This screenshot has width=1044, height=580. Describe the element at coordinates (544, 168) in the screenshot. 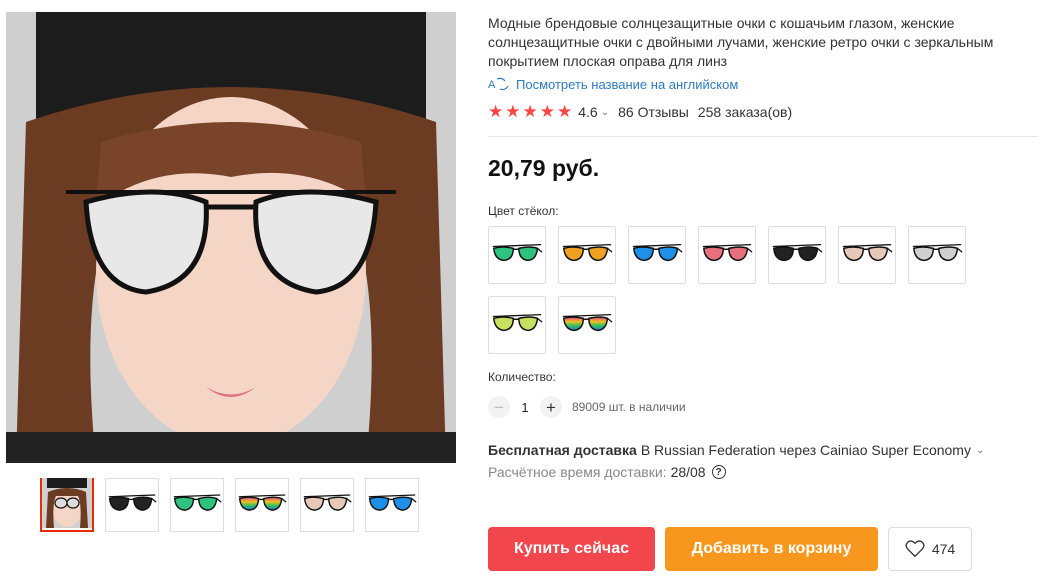

I see `price: 20,79 руб.` at that location.